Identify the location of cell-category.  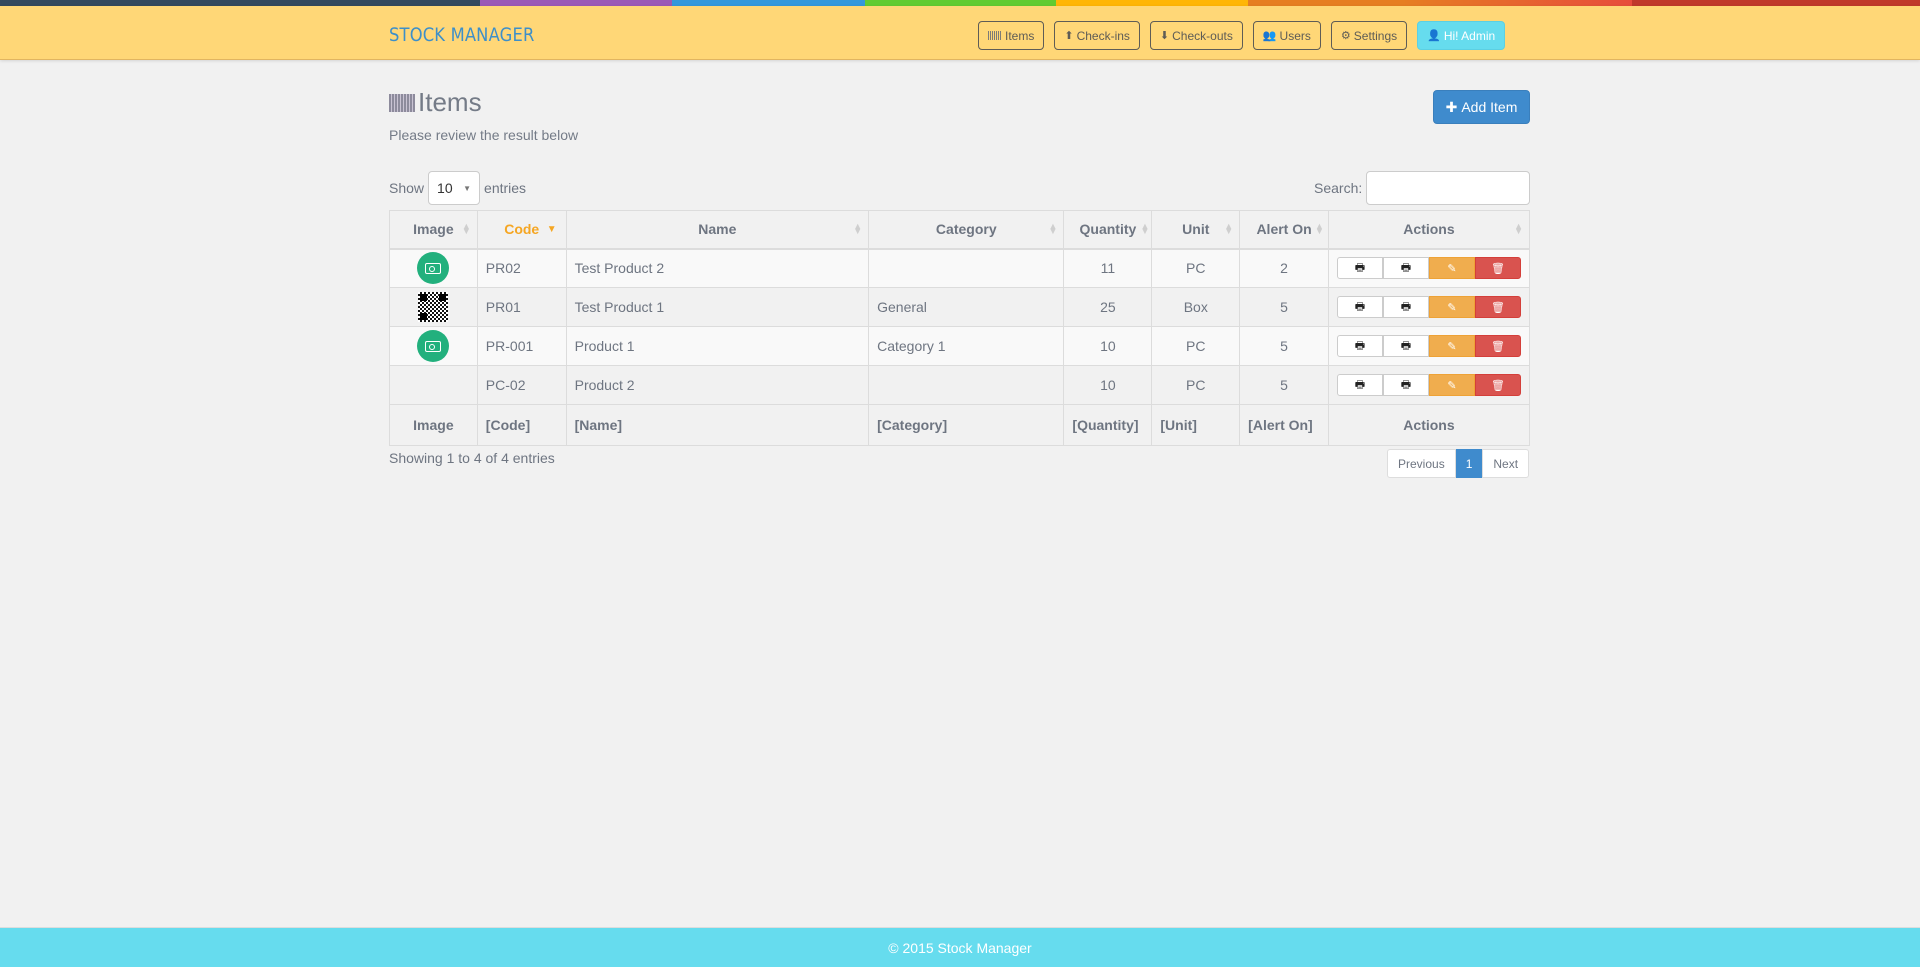
(966, 268).